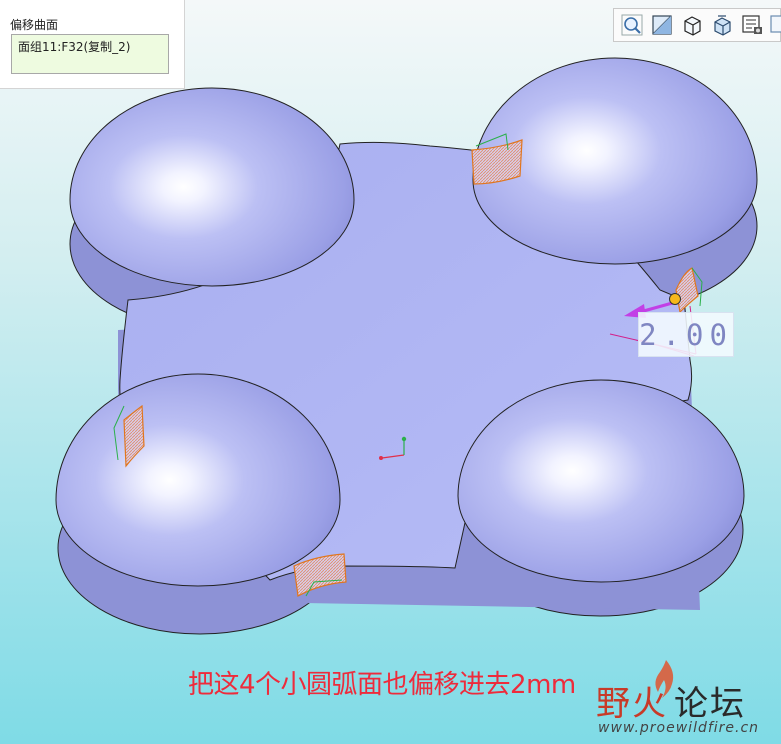  What do you see at coordinates (679, 728) in the screenshot?
I see `watermark-url: www.proewildfire.cn` at bounding box center [679, 728].